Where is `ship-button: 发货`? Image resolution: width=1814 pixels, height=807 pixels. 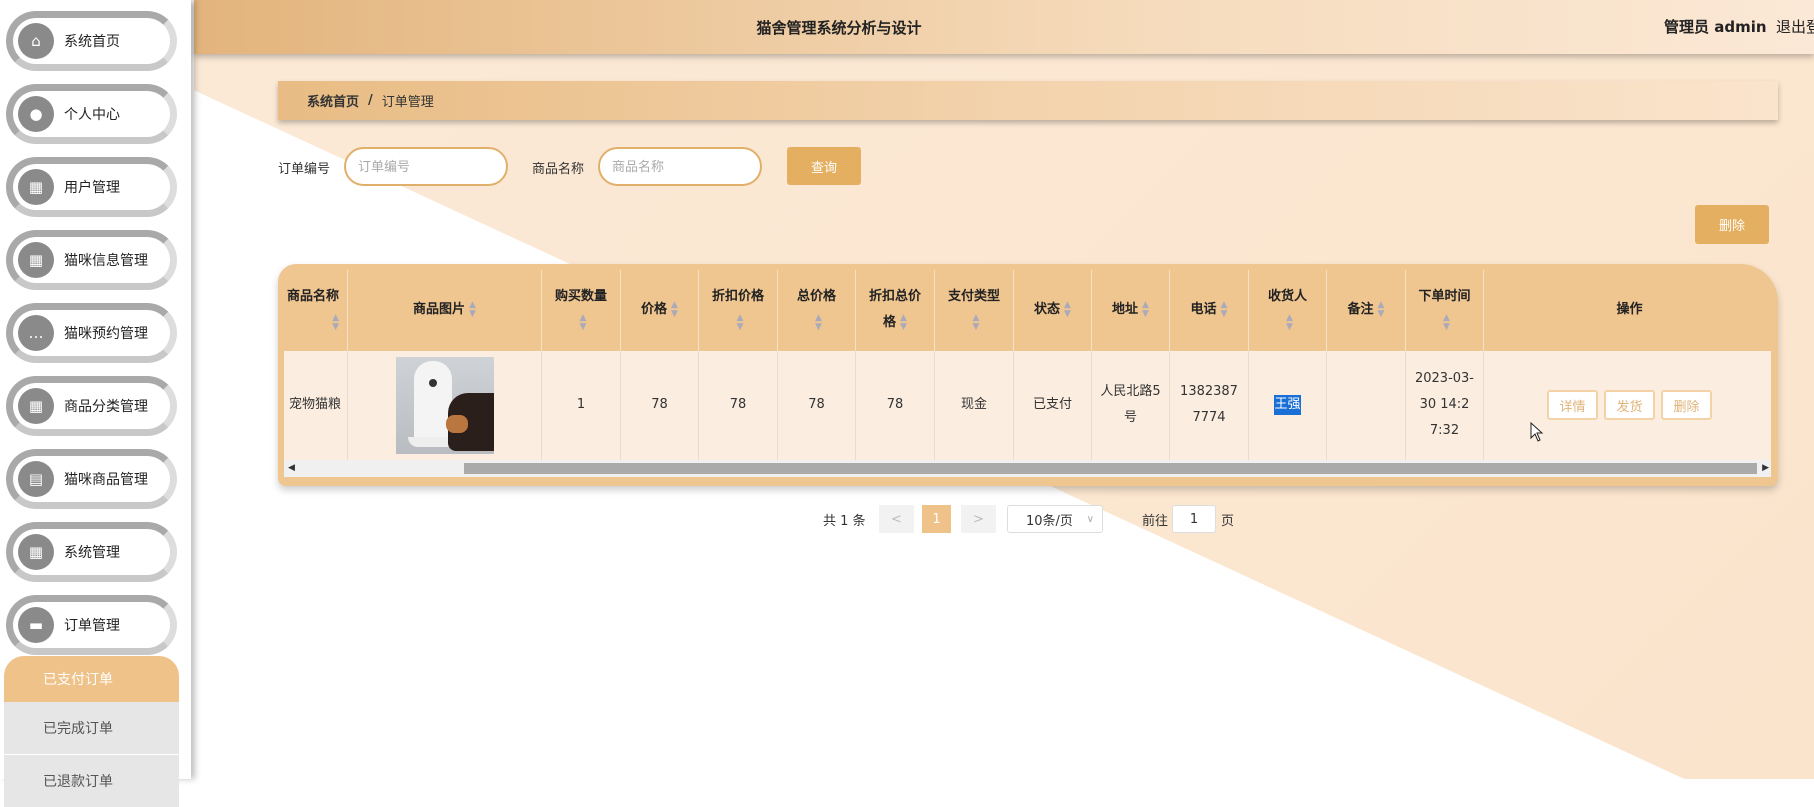 ship-button: 发货 is located at coordinates (1629, 405).